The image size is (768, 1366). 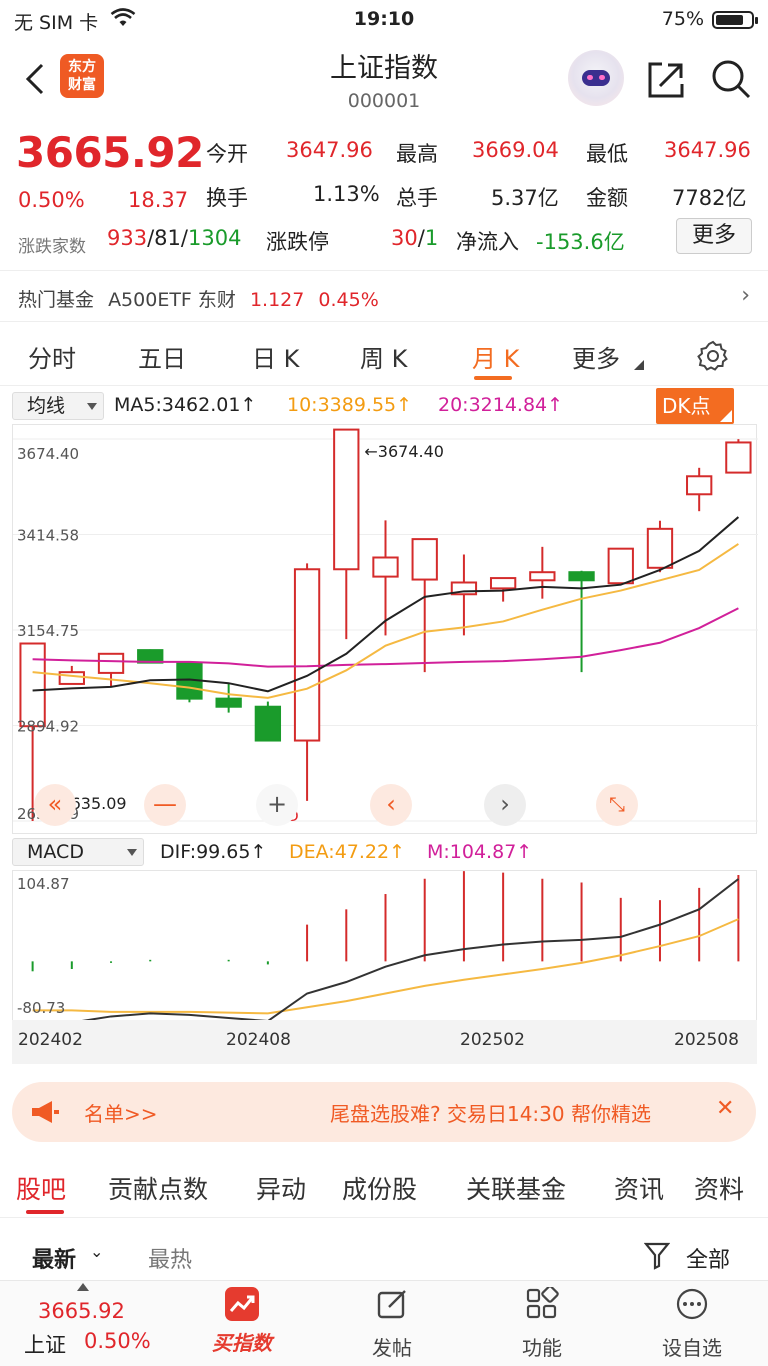 I want to click on post-tab: 发帖, so click(x=392, y=1324).